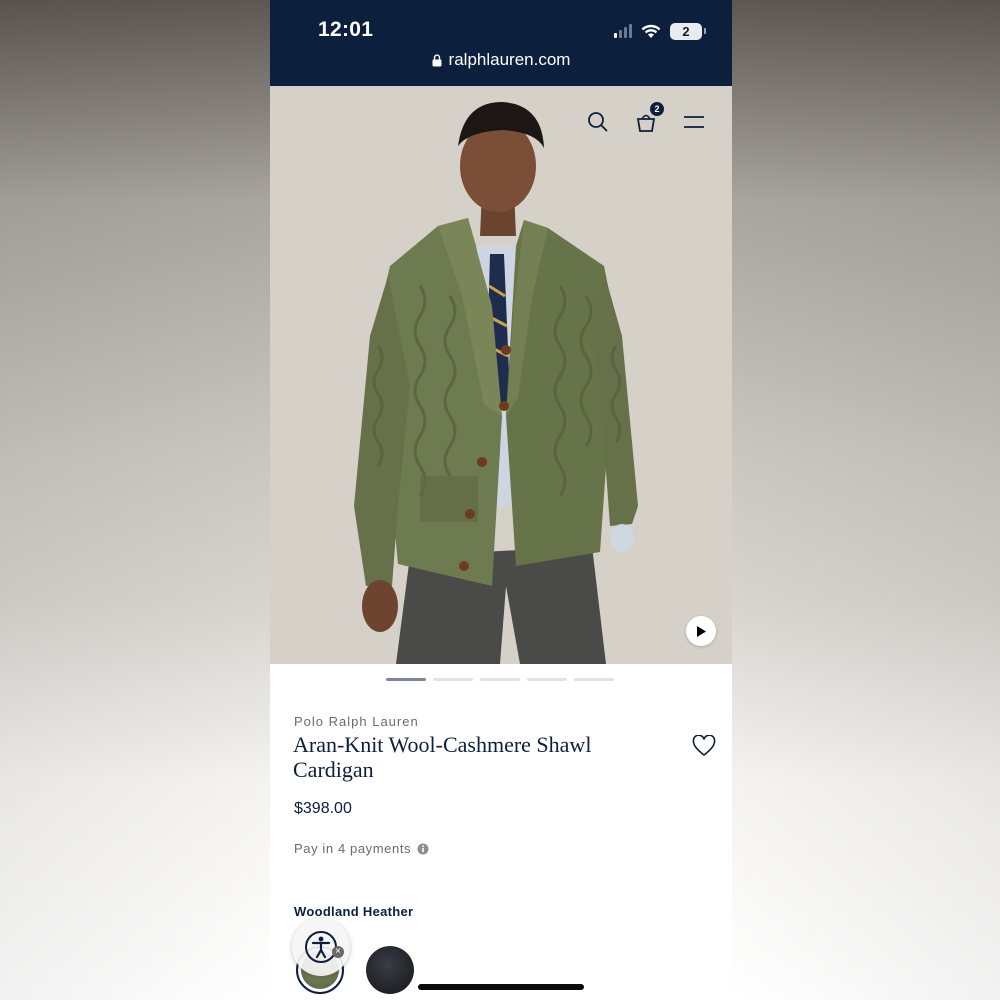 Image resolution: width=1000 pixels, height=1000 pixels. I want to click on info-icon, so click(423, 849).